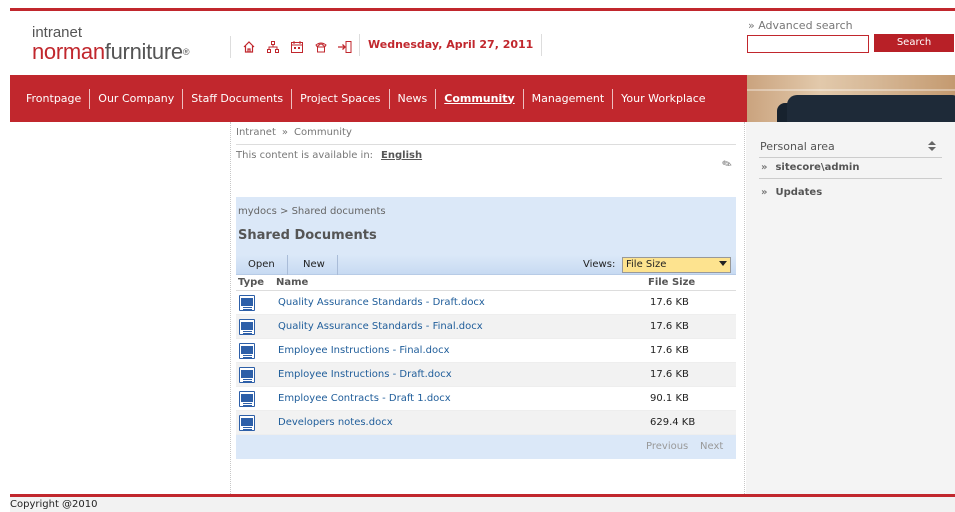  What do you see at coordinates (364, 350) in the screenshot?
I see `document-link: Employee Instructions - Final.docx` at bounding box center [364, 350].